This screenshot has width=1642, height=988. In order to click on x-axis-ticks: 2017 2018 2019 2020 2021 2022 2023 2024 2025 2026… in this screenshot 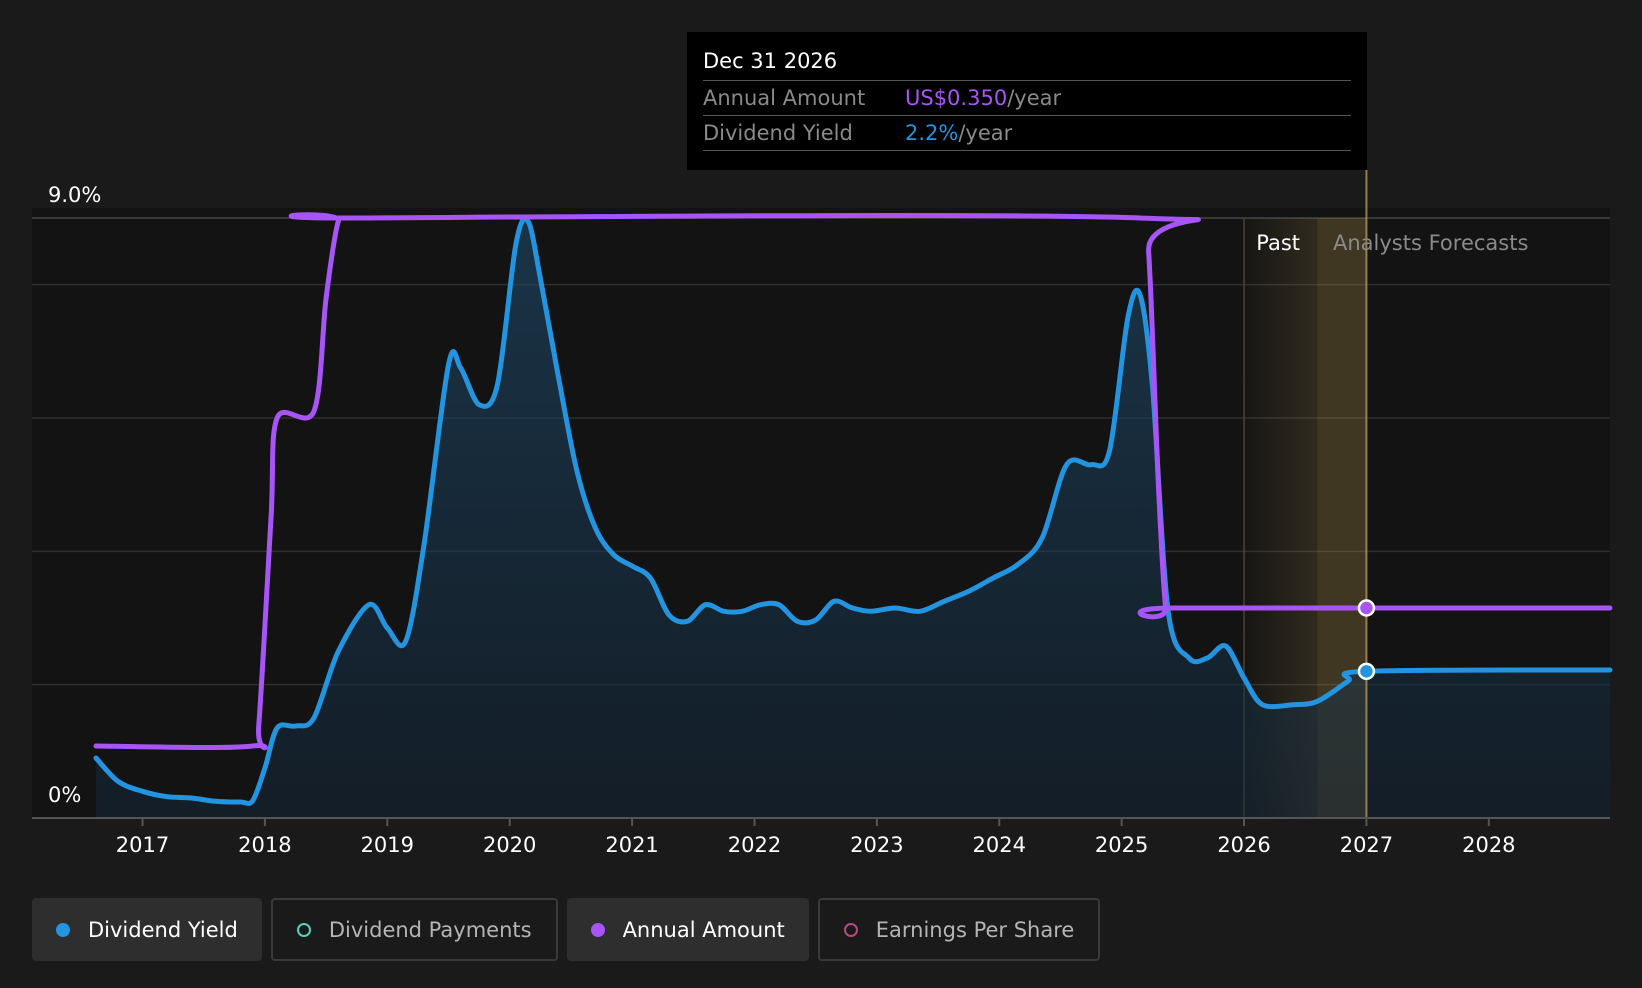, I will do `click(816, 837)`.